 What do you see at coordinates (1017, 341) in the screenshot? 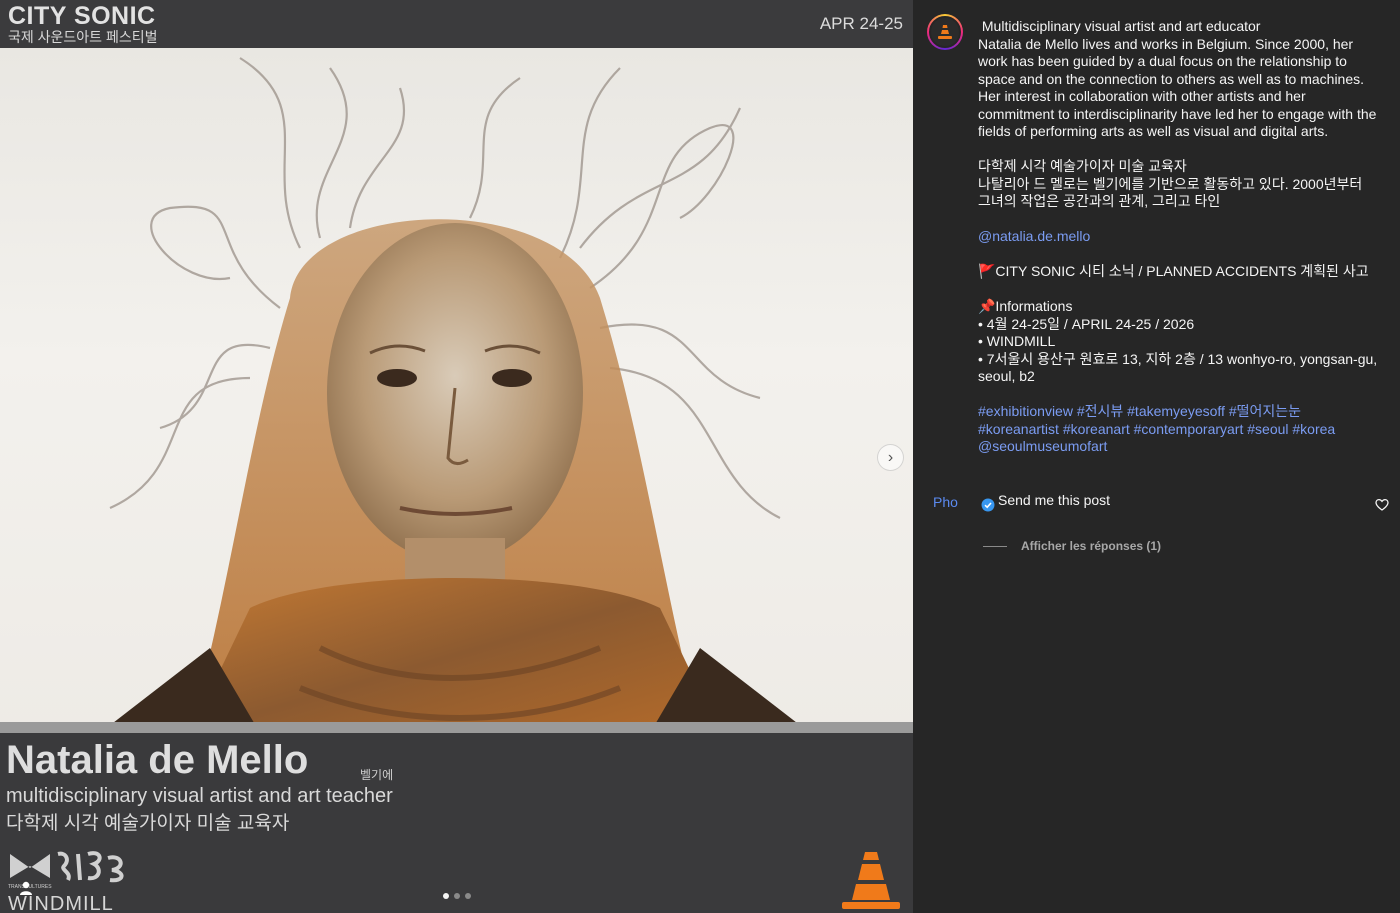
I see `info-item: • WINDMILL` at bounding box center [1017, 341].